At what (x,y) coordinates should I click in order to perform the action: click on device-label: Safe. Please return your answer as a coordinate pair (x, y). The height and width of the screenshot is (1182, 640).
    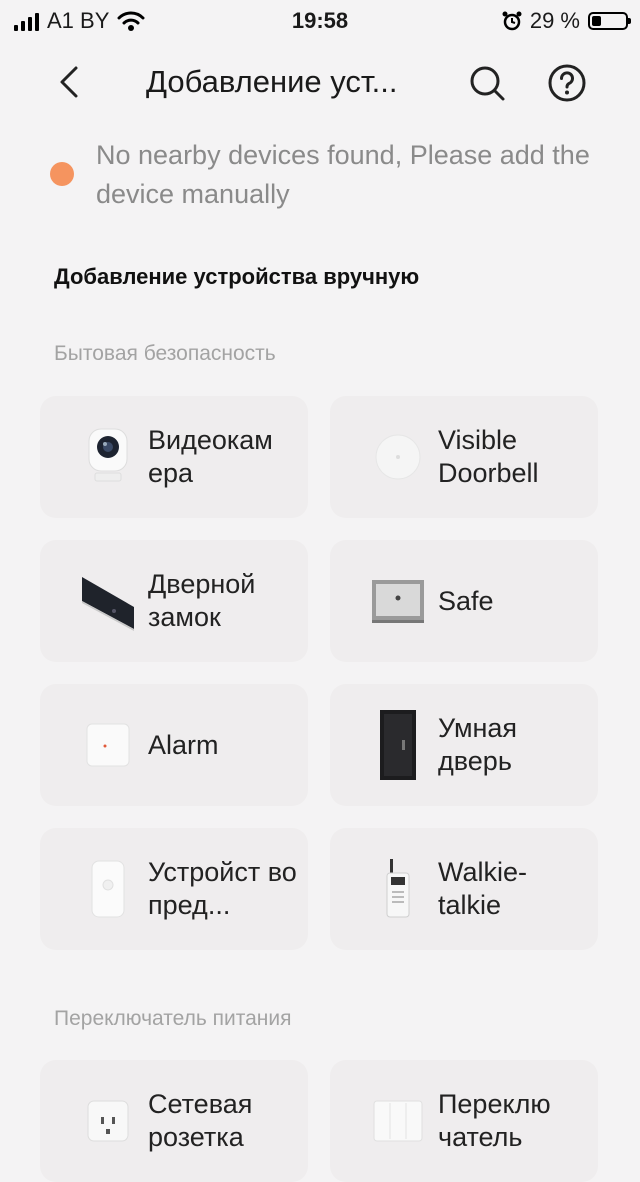
    Looking at the image, I should click on (466, 600).